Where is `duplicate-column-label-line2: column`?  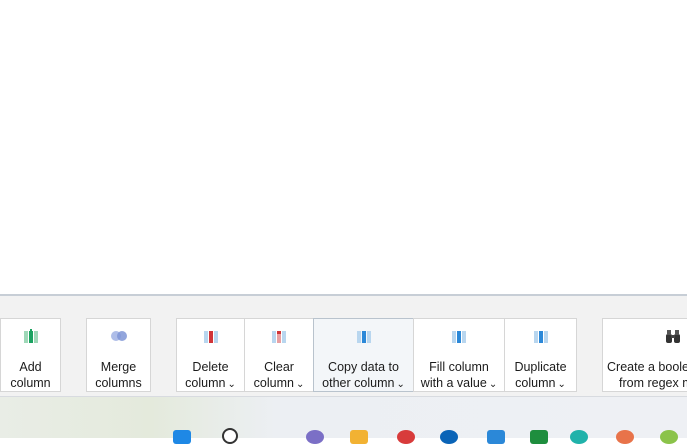 duplicate-column-label-line2: column is located at coordinates (535, 383).